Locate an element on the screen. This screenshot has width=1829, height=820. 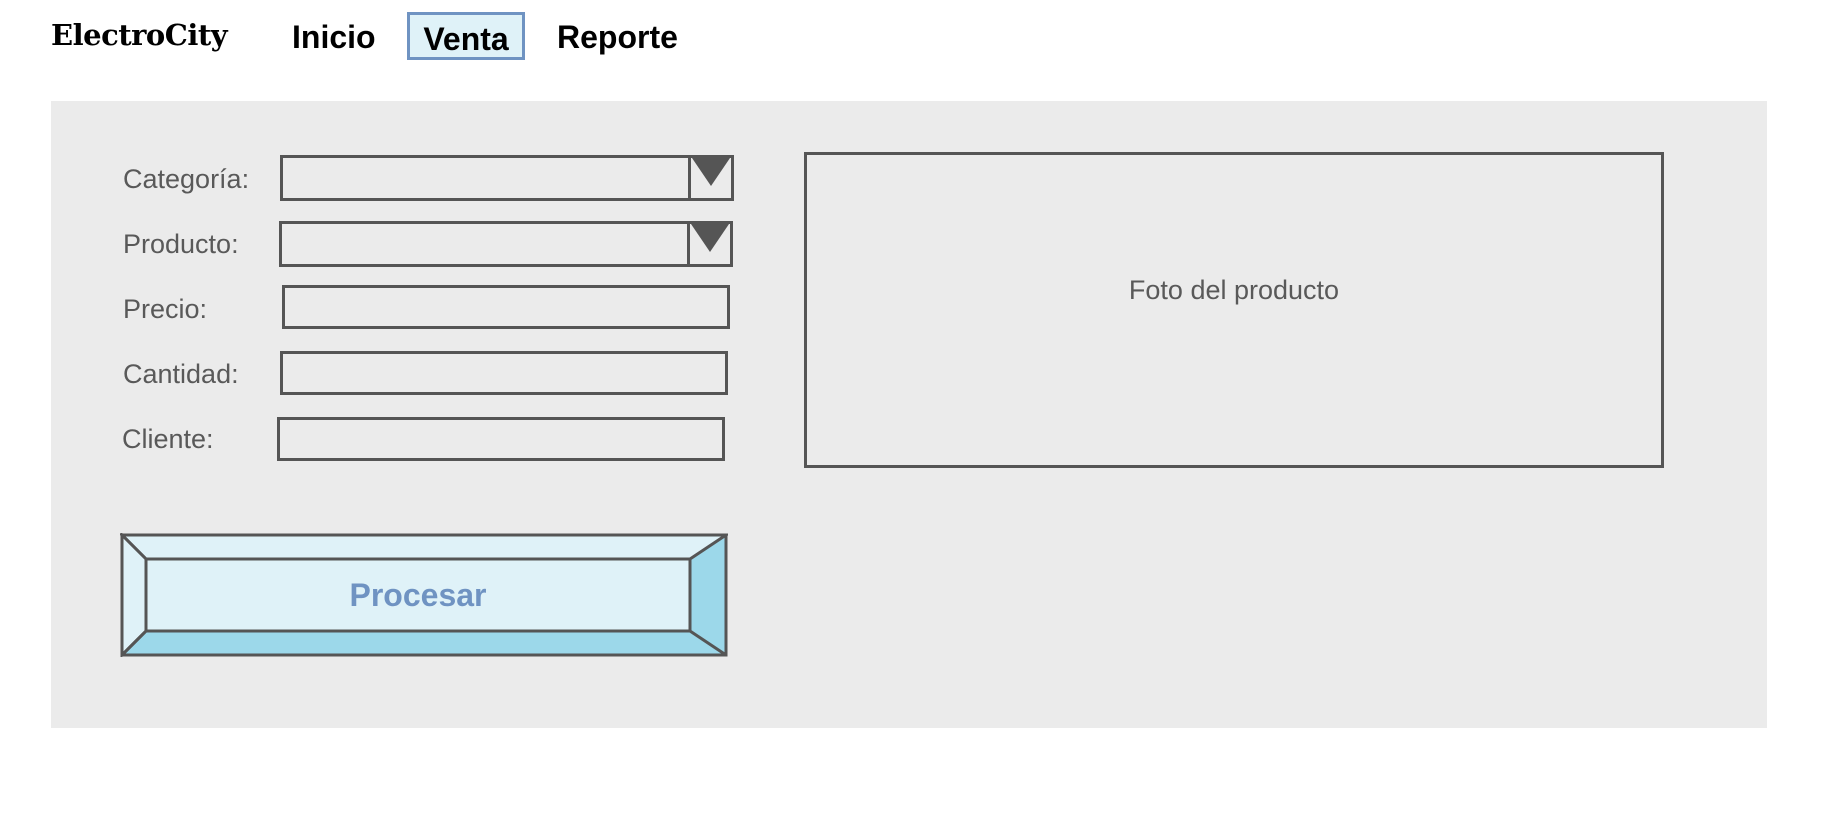
app-brand: ElectroCity is located at coordinates (139, 35).